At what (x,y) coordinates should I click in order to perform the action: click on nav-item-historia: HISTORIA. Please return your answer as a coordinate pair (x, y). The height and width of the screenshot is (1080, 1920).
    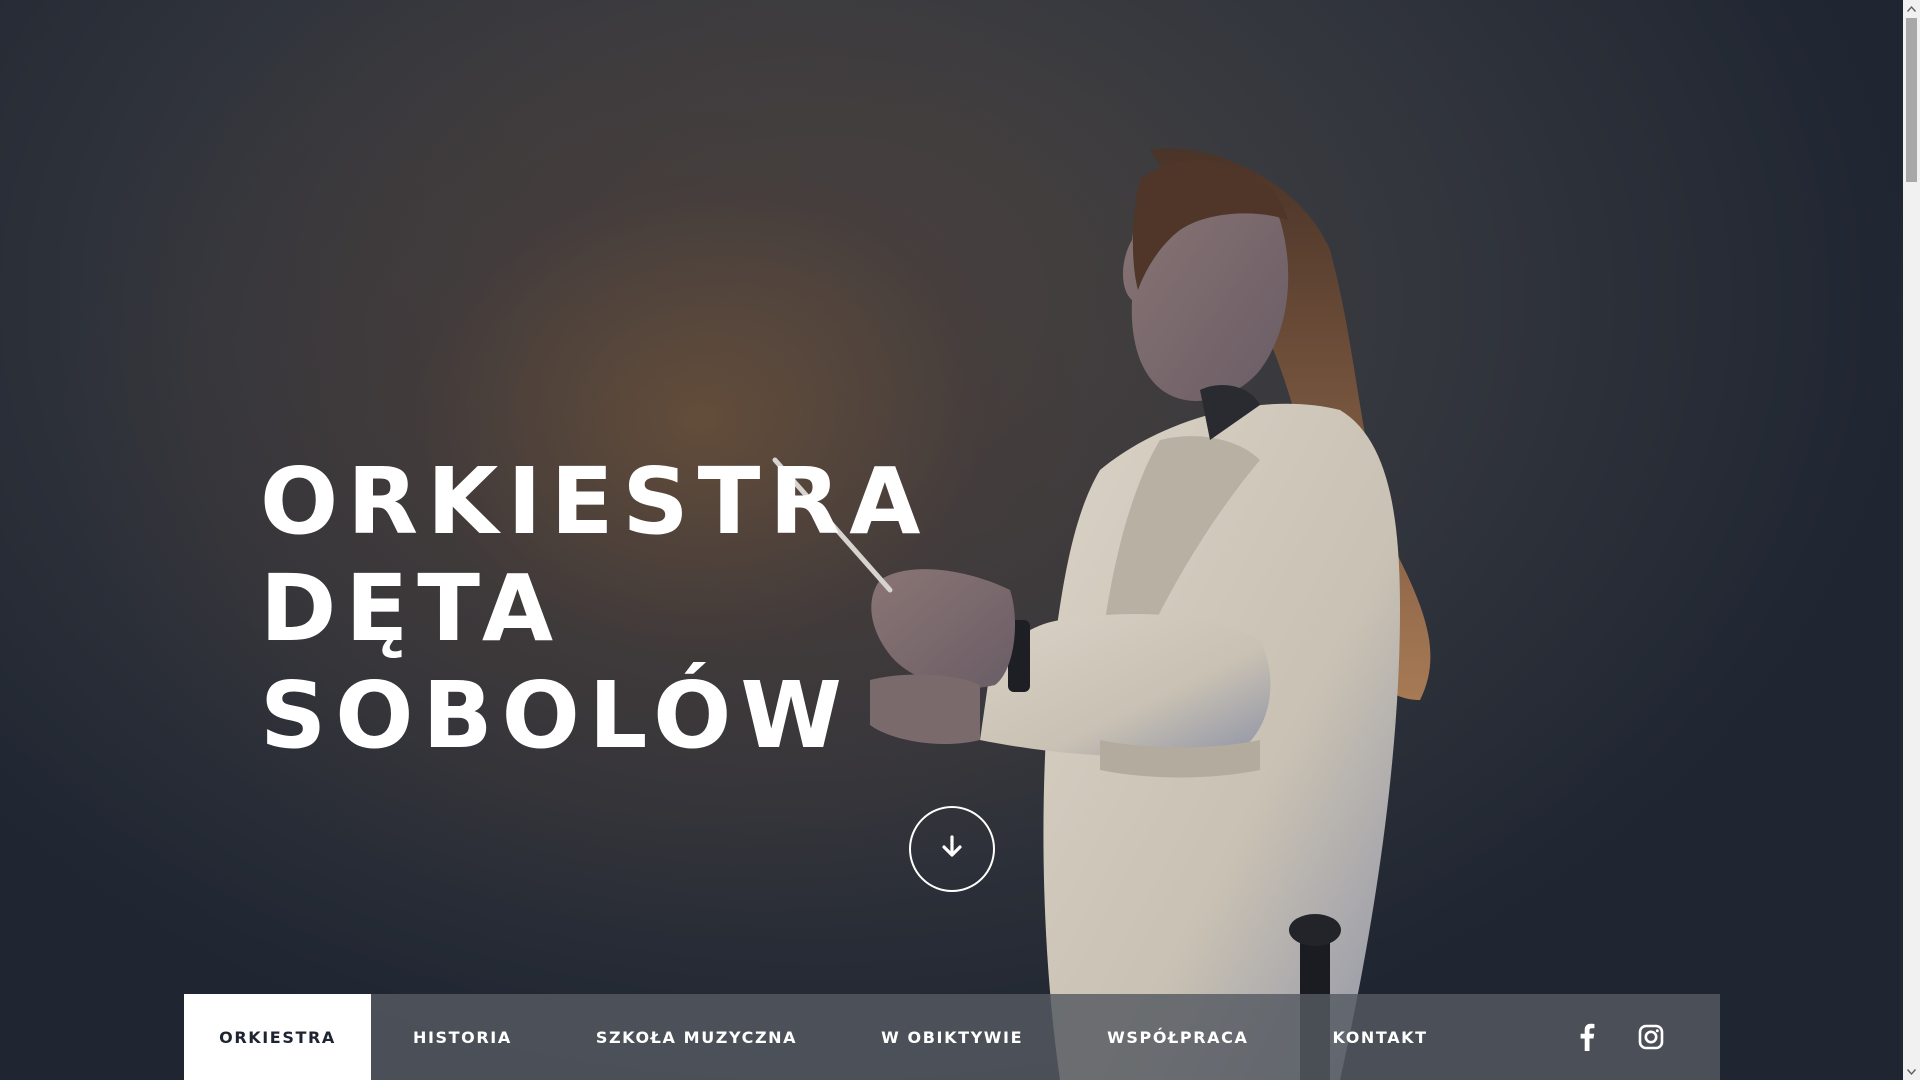
    Looking at the image, I should click on (462, 1037).